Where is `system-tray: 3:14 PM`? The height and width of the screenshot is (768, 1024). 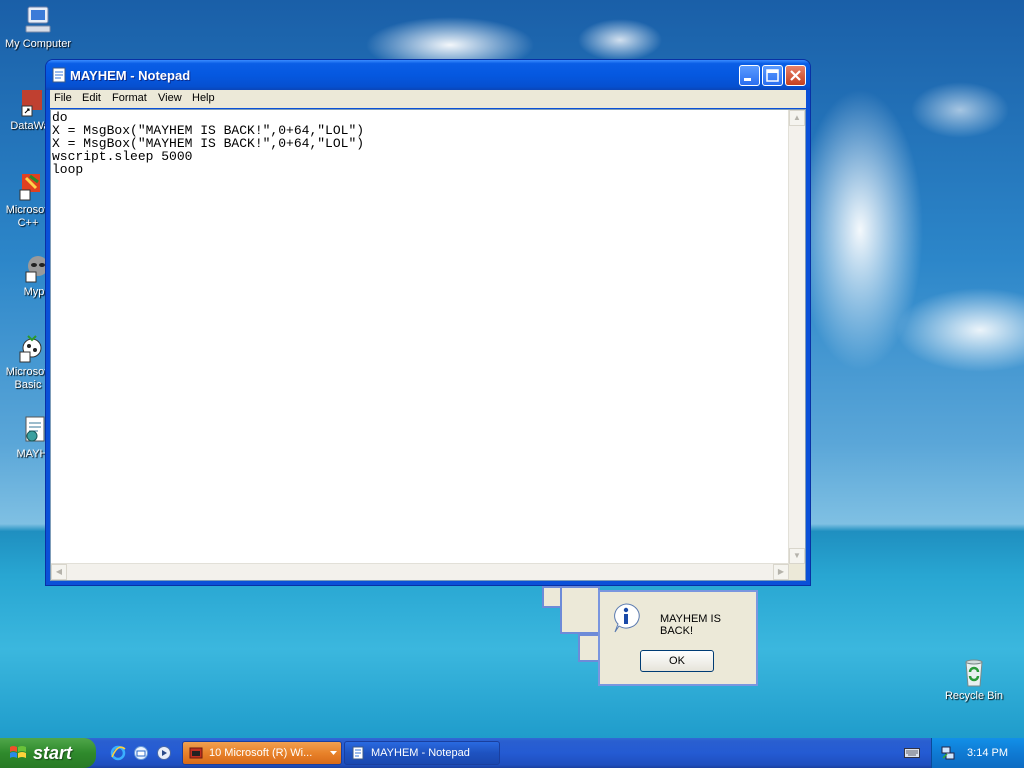 system-tray: 3:14 PM is located at coordinates (977, 753).